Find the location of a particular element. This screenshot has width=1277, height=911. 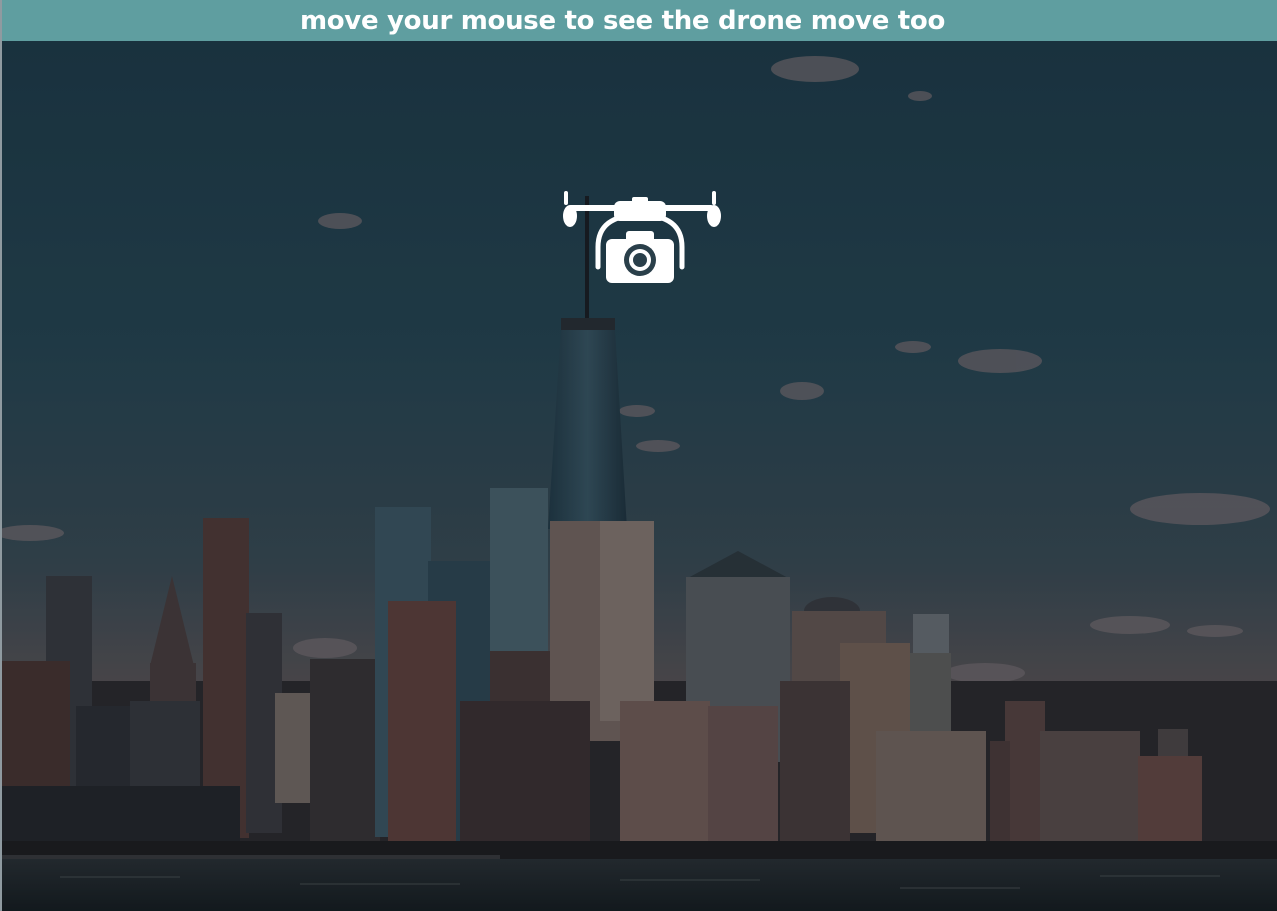

drone-camera-icon is located at coordinates (640, 238).